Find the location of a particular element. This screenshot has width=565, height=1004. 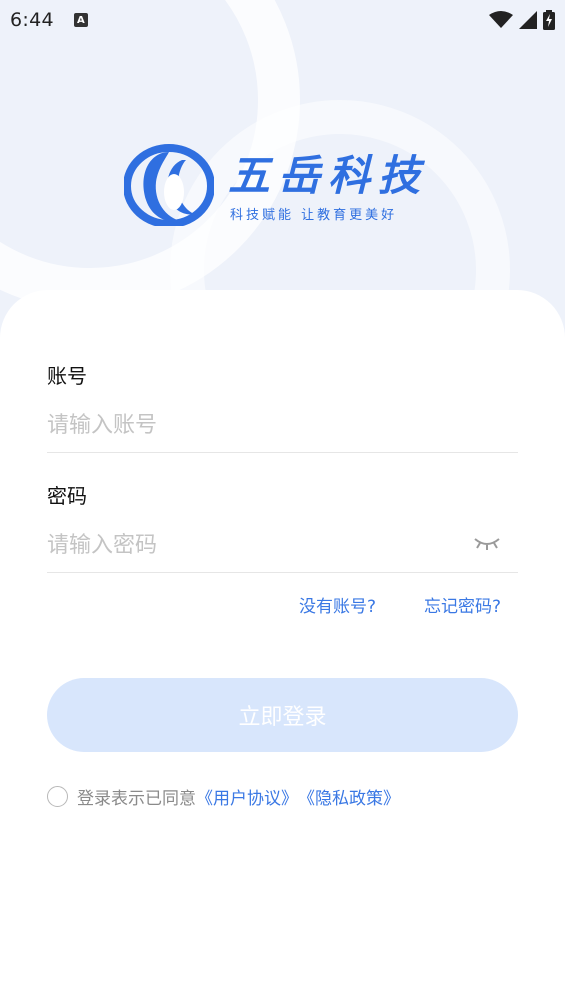

login-button: 立即登录 is located at coordinates (282, 715).